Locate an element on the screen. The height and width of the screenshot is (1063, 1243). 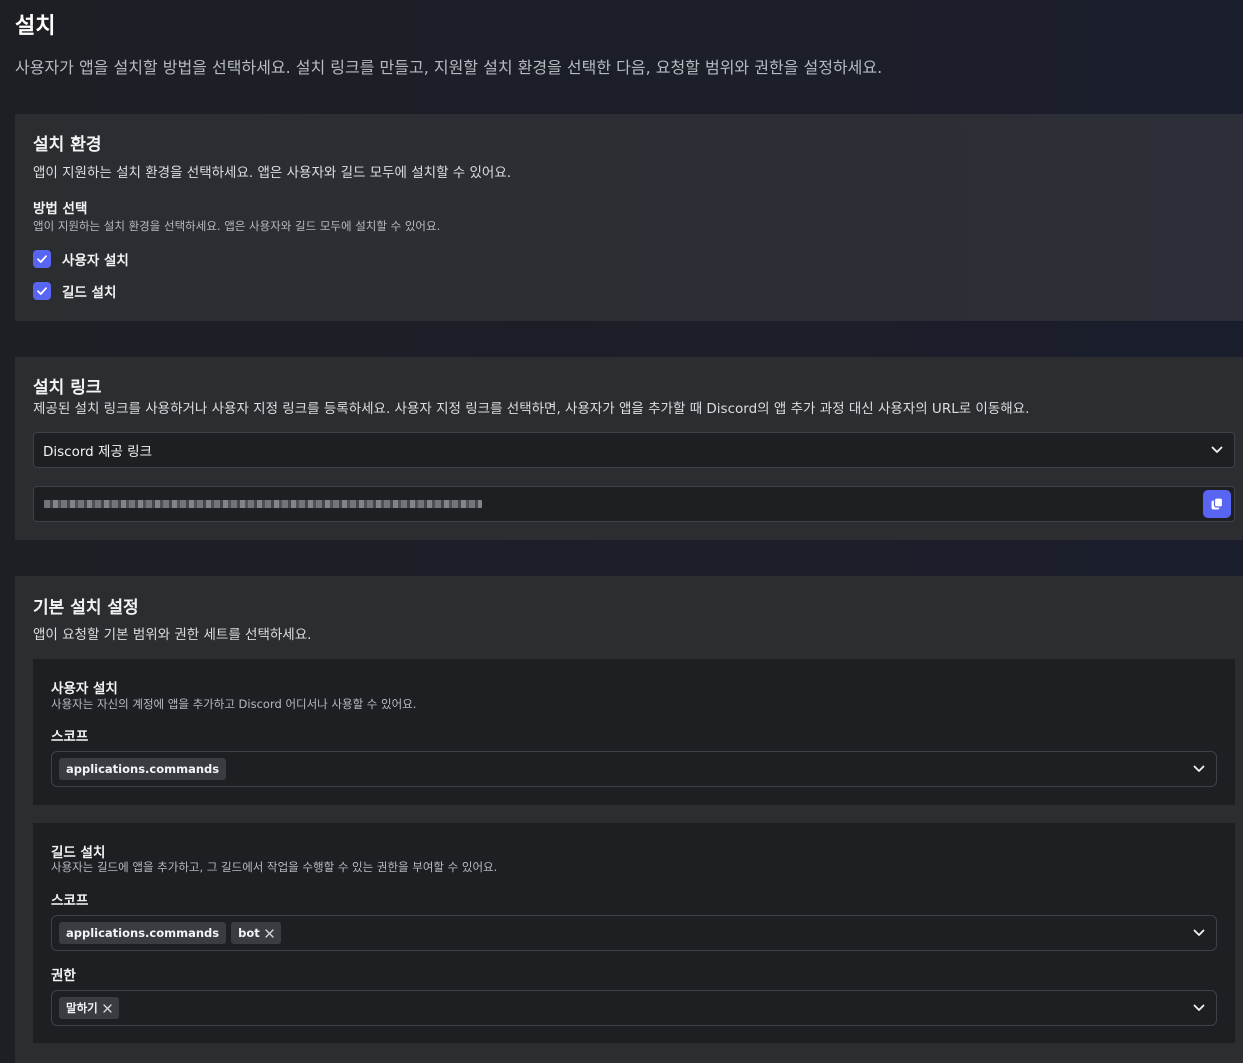
guild-install-checkbox-label: 길드 설치 is located at coordinates (89, 293).